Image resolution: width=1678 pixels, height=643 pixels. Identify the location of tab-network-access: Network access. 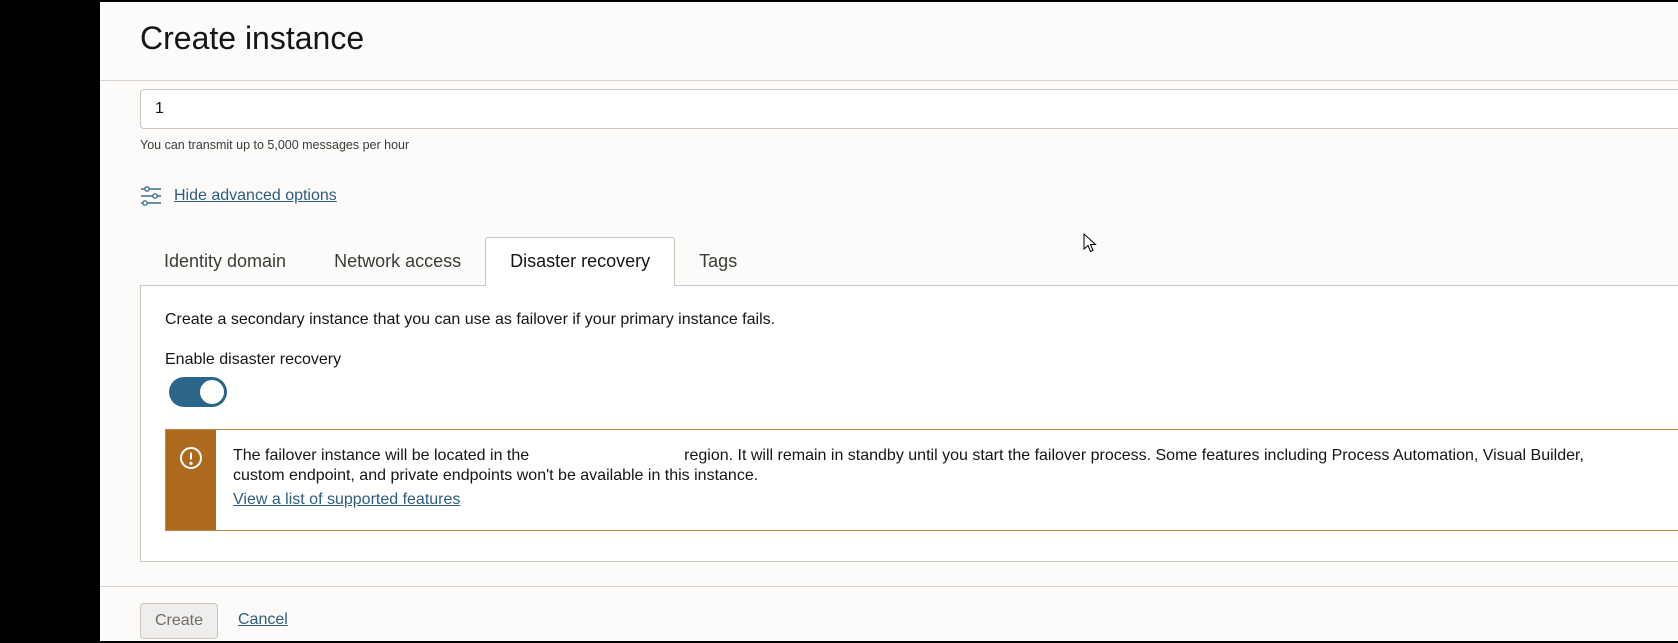
(397, 261).